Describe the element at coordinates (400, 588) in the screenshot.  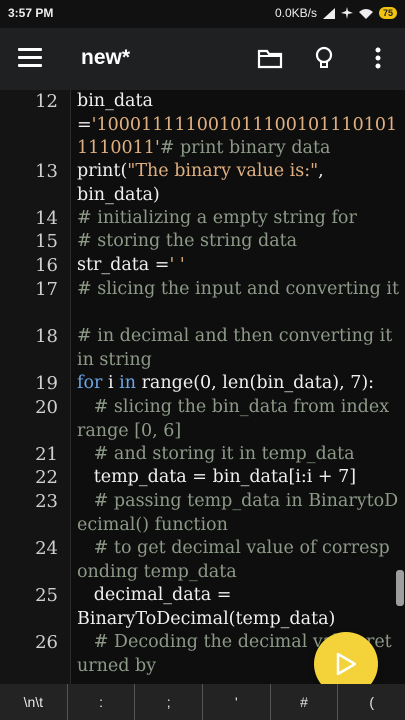
I see `scroll-handle` at that location.